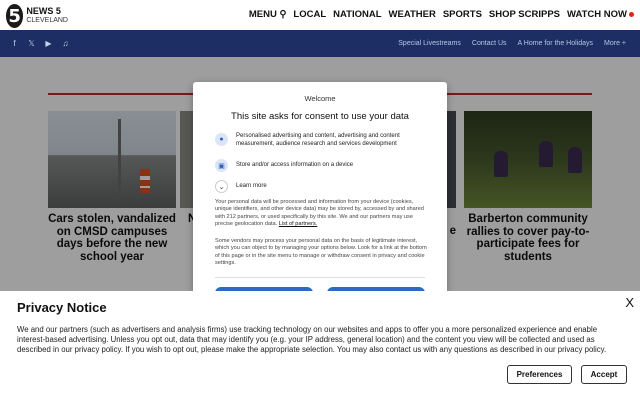 The image size is (640, 400). I want to click on link-special-livestreams: Special Livestreams, so click(429, 43).